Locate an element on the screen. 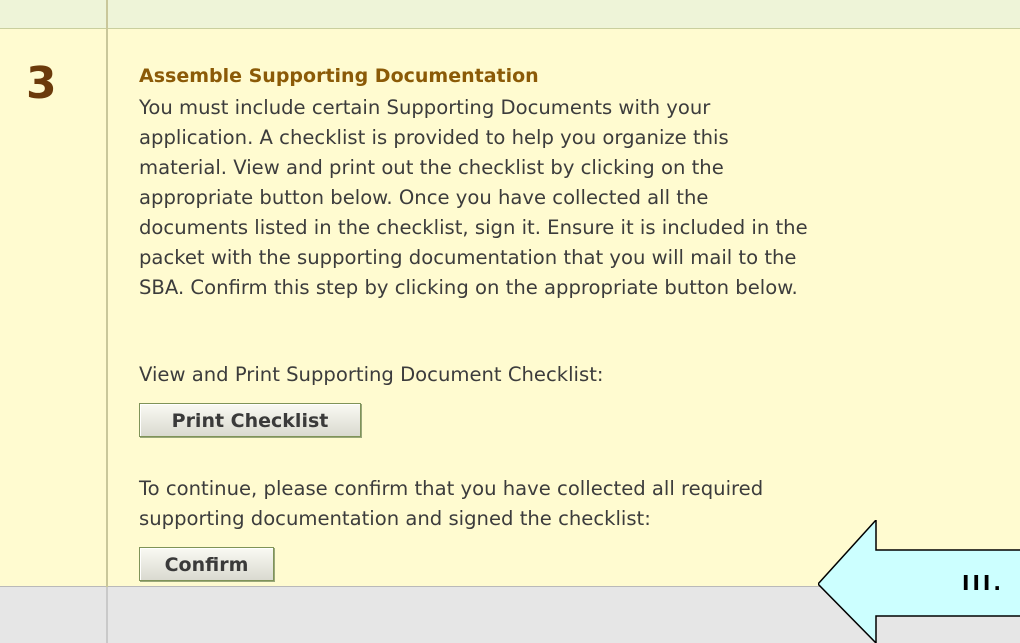 The height and width of the screenshot is (643, 1020). step-number: 3 is located at coordinates (41, 83).